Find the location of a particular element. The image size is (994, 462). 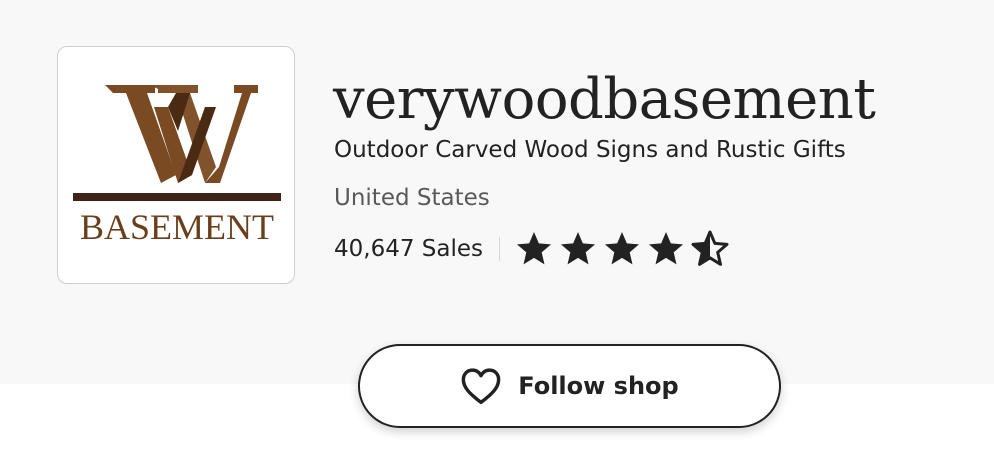

logo-bar is located at coordinates (177, 197).